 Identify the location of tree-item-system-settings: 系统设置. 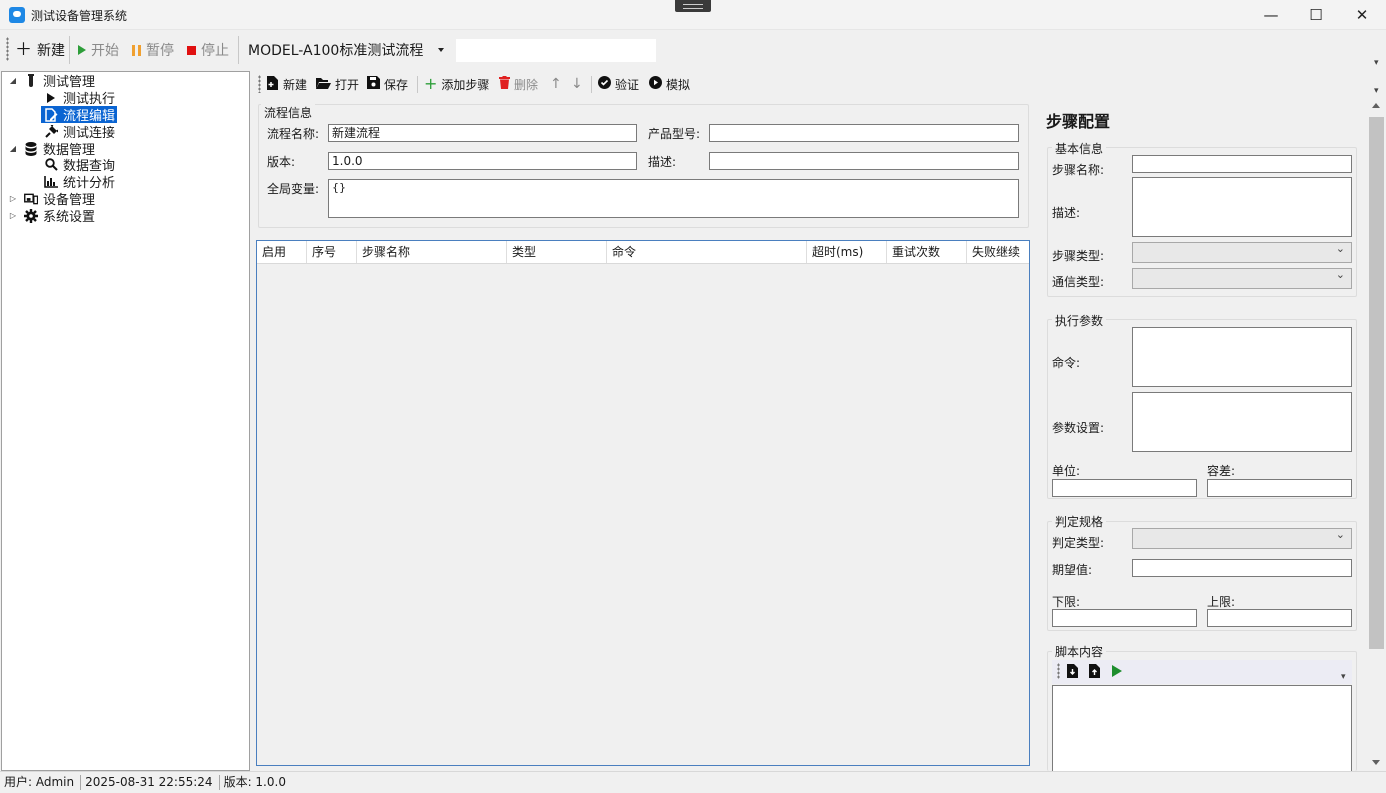
(60, 216).